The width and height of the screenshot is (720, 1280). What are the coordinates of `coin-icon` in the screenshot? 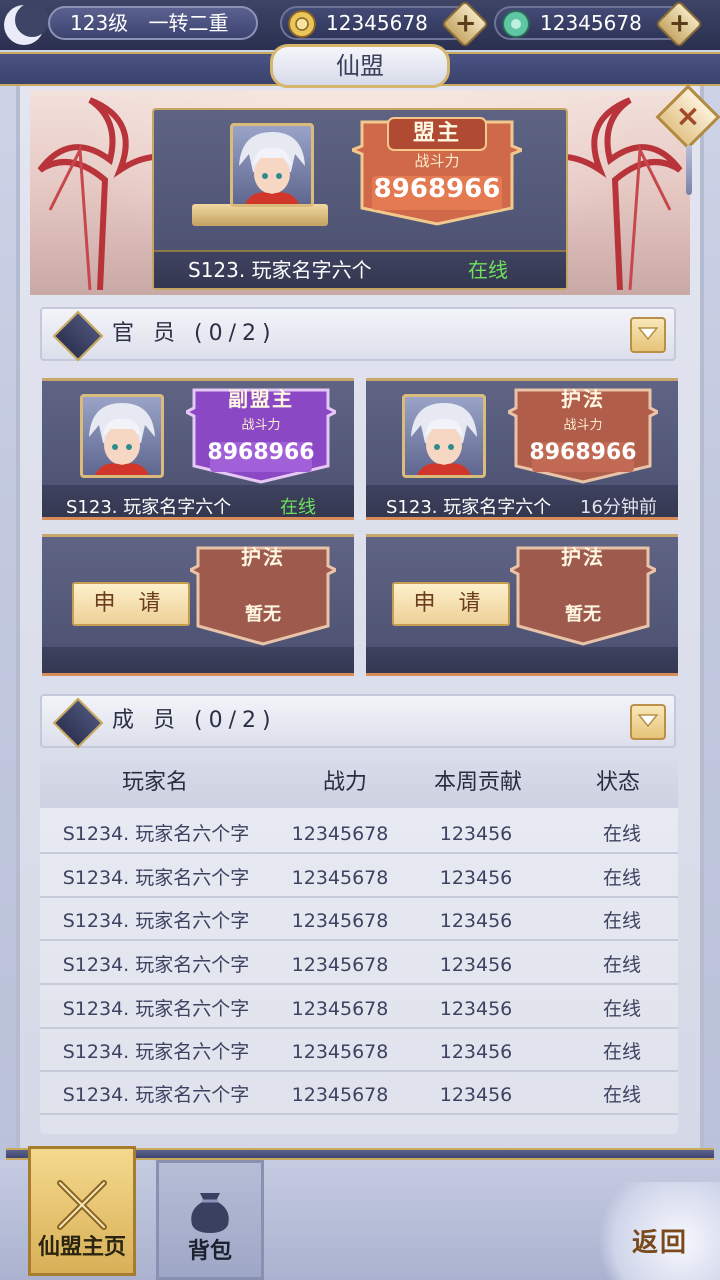 It's located at (302, 24).